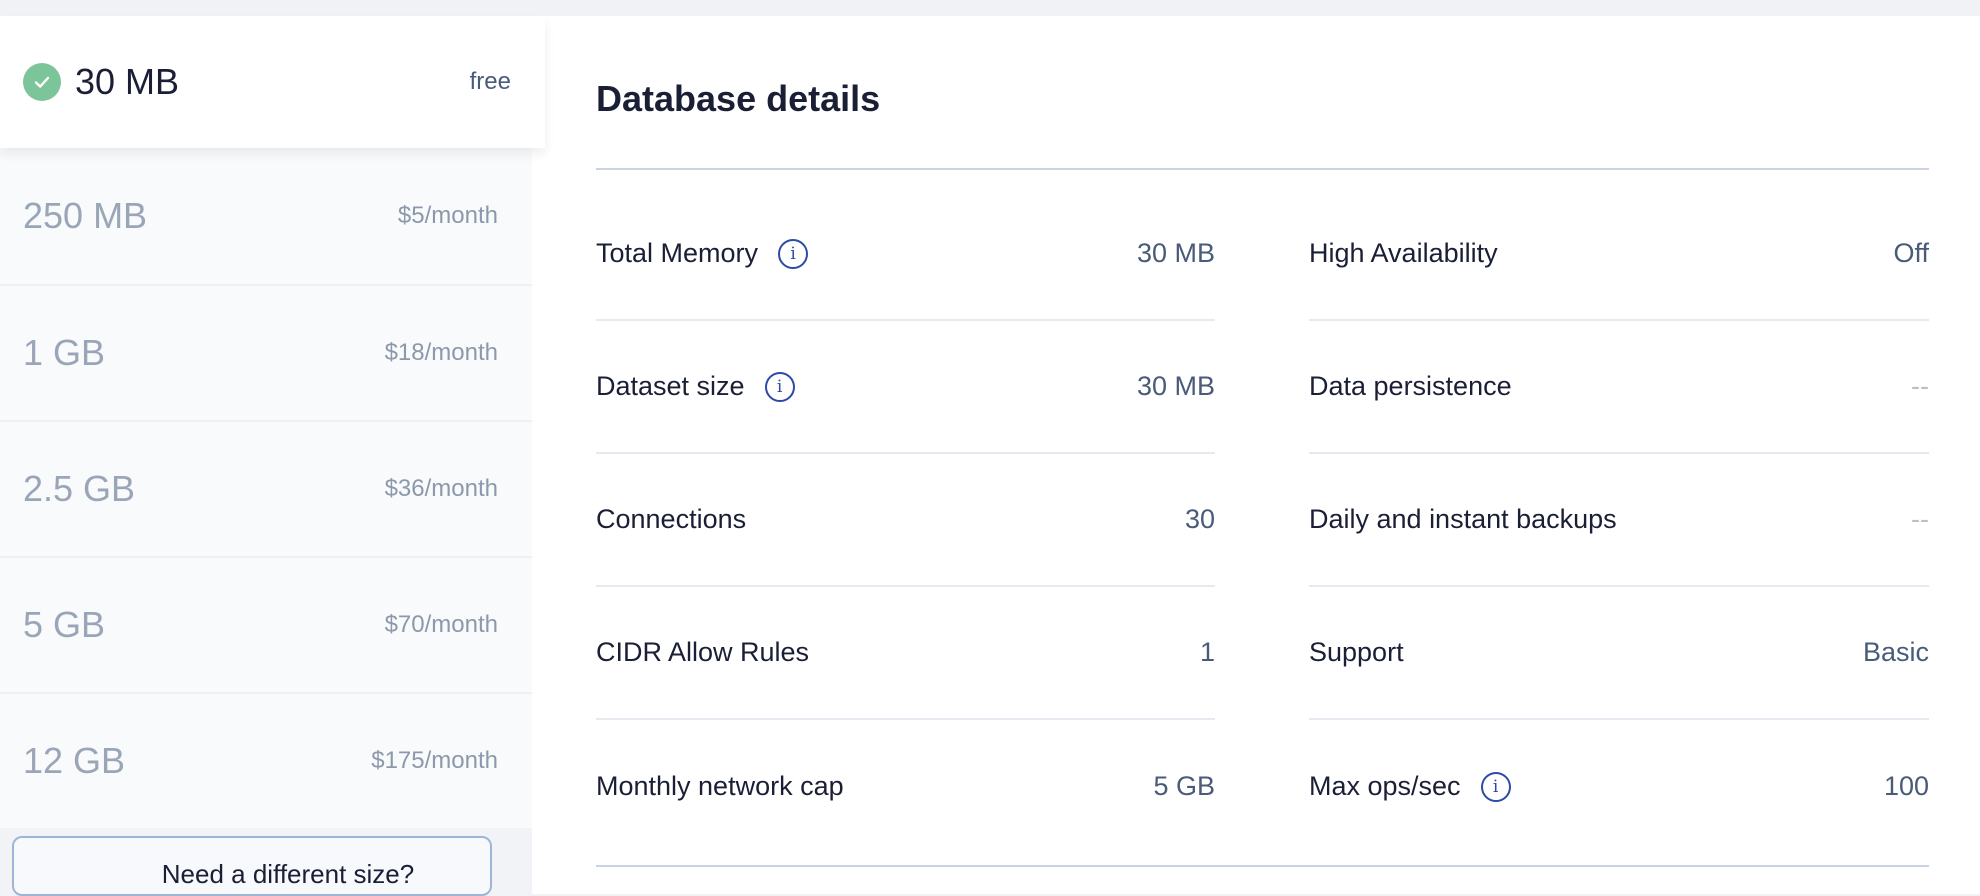  What do you see at coordinates (127, 81) in the screenshot?
I see `plan-size: 30 MB` at bounding box center [127, 81].